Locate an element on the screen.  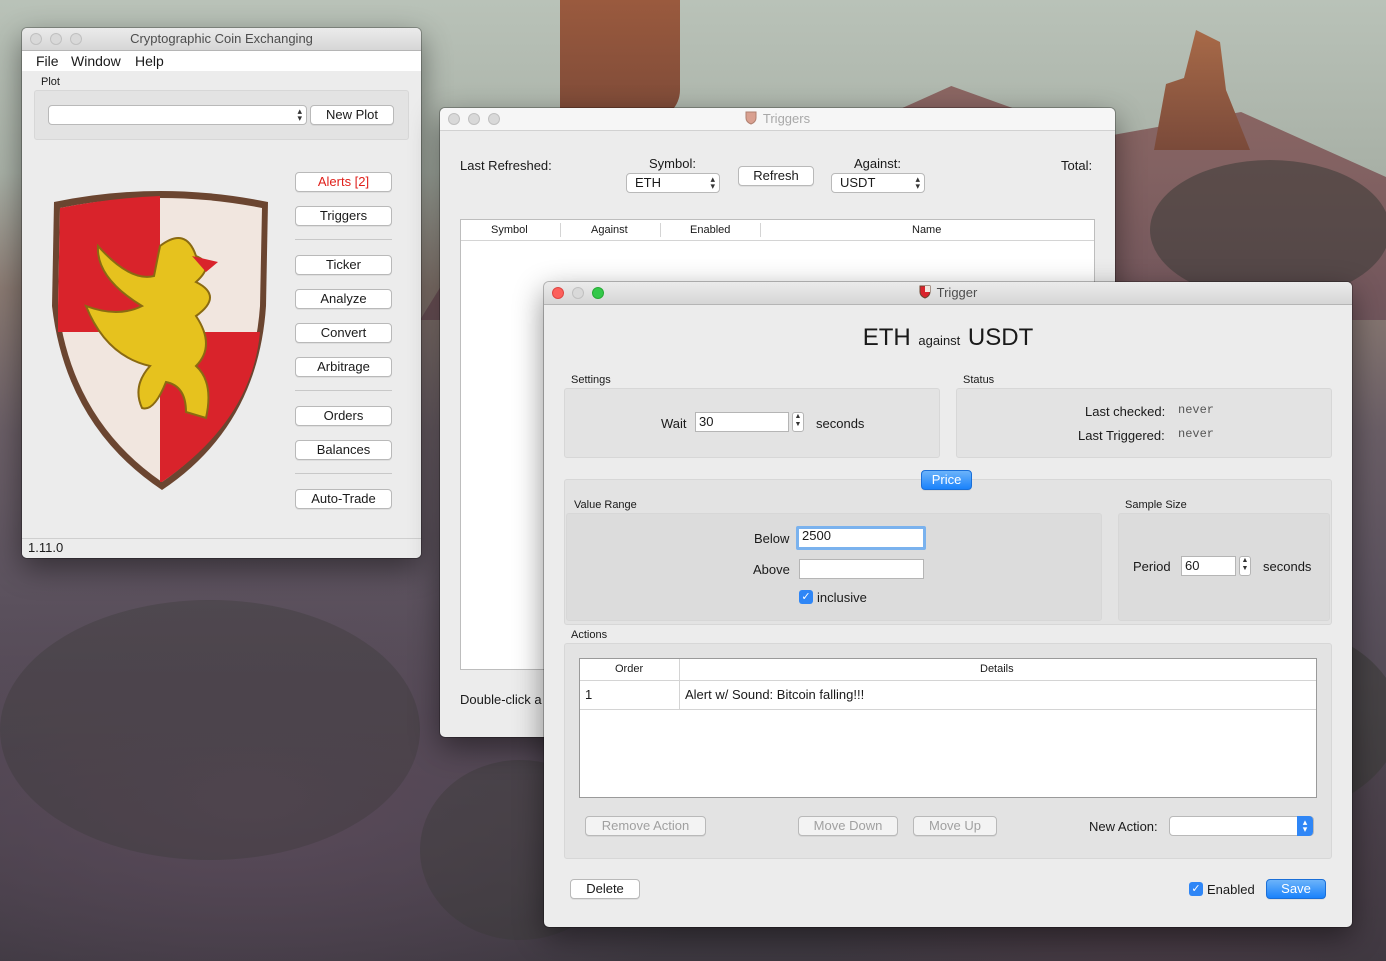
heading-symbol: ETH is located at coordinates (886, 337).